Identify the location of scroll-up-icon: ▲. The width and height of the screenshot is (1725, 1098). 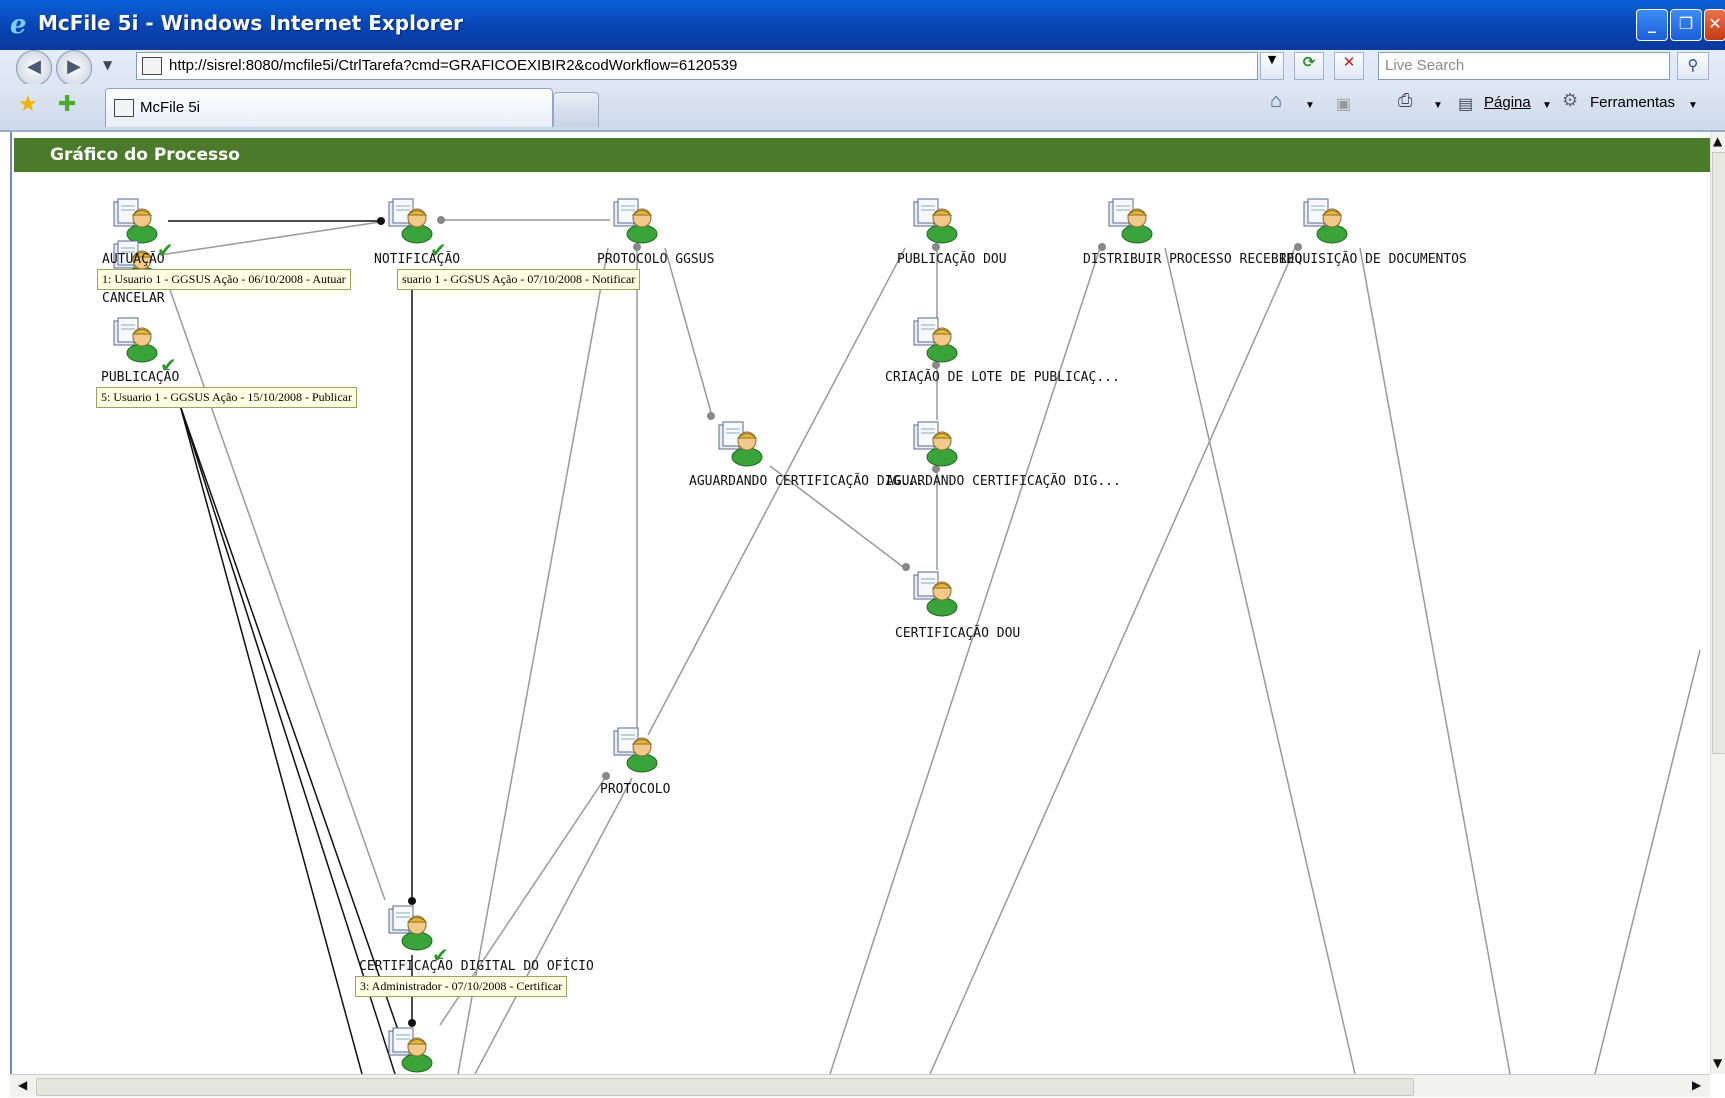
(1717, 141).